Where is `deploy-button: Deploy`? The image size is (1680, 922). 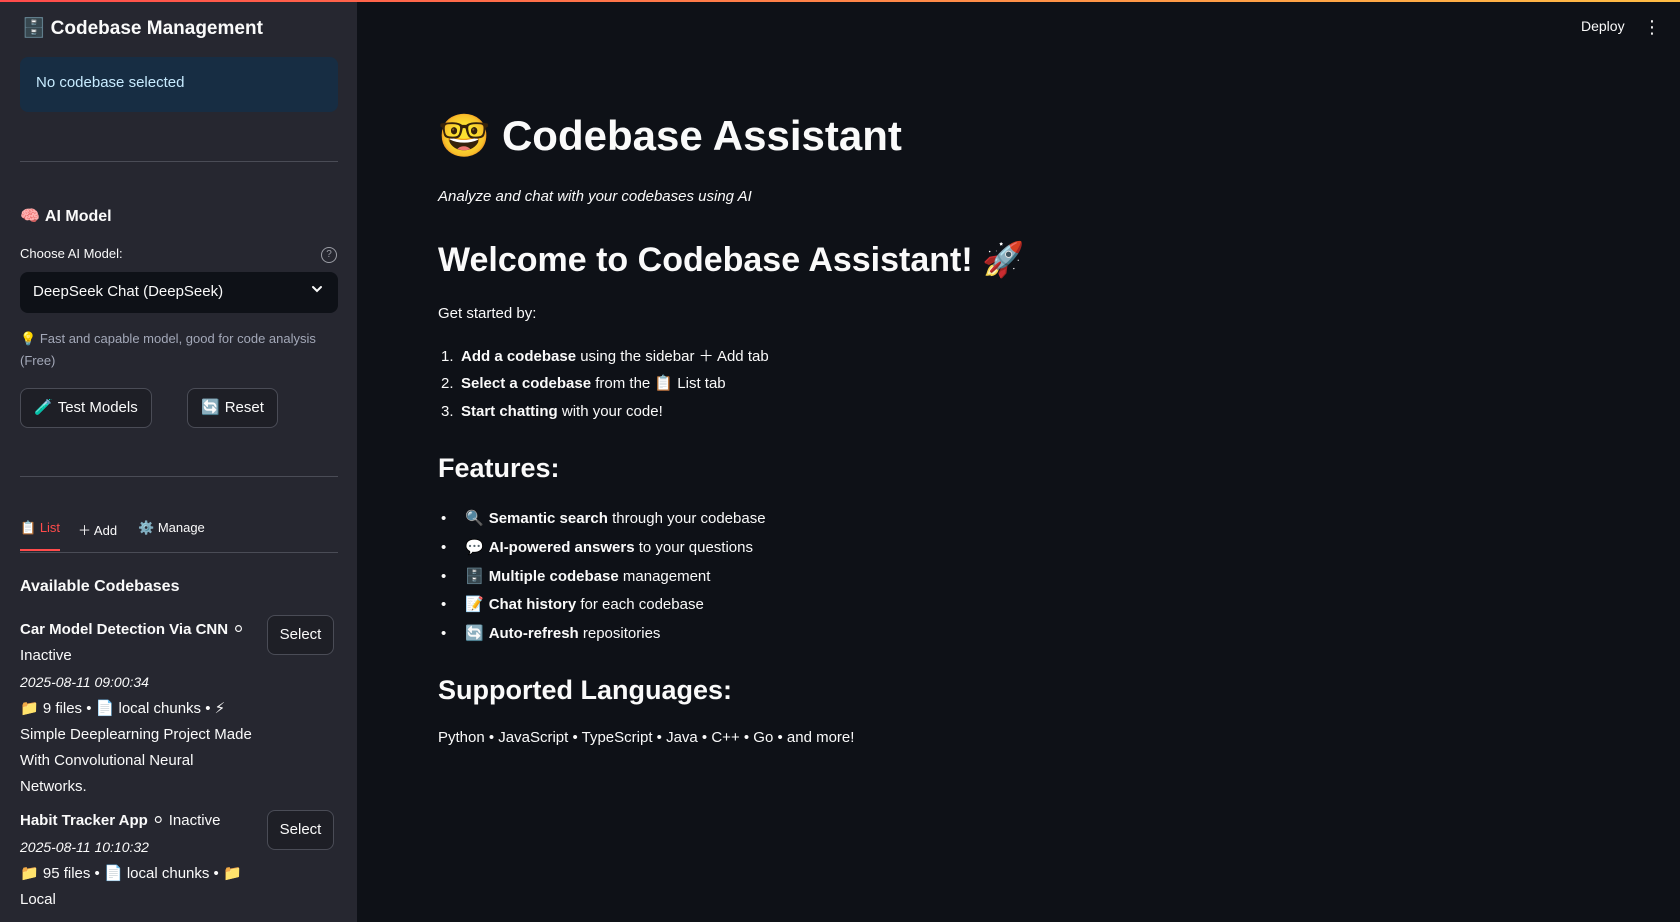
deploy-button: Deploy is located at coordinates (1603, 26).